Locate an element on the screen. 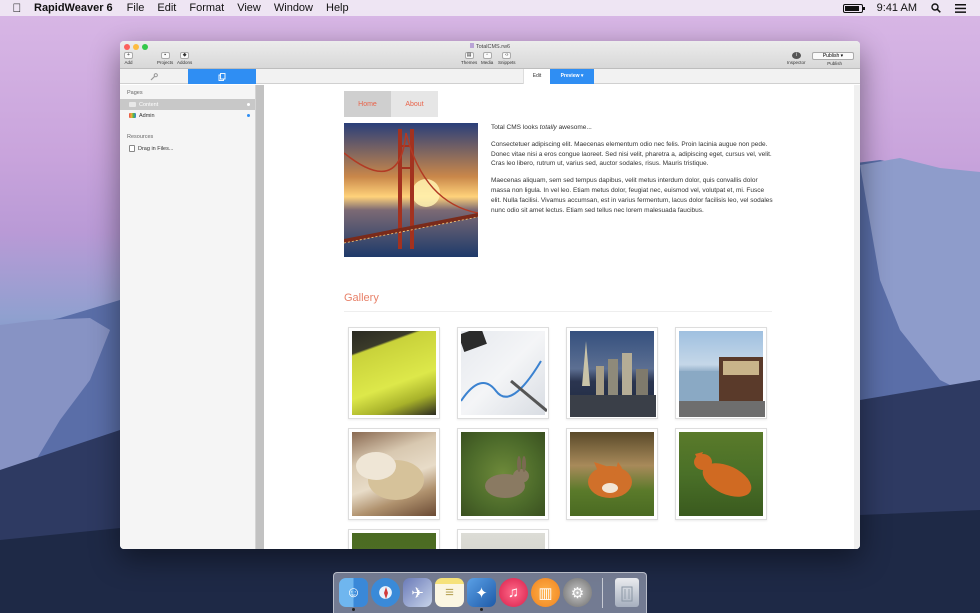 The width and height of the screenshot is (980, 613). gallery-thumb-sleeping-fox is located at coordinates (721, 474).